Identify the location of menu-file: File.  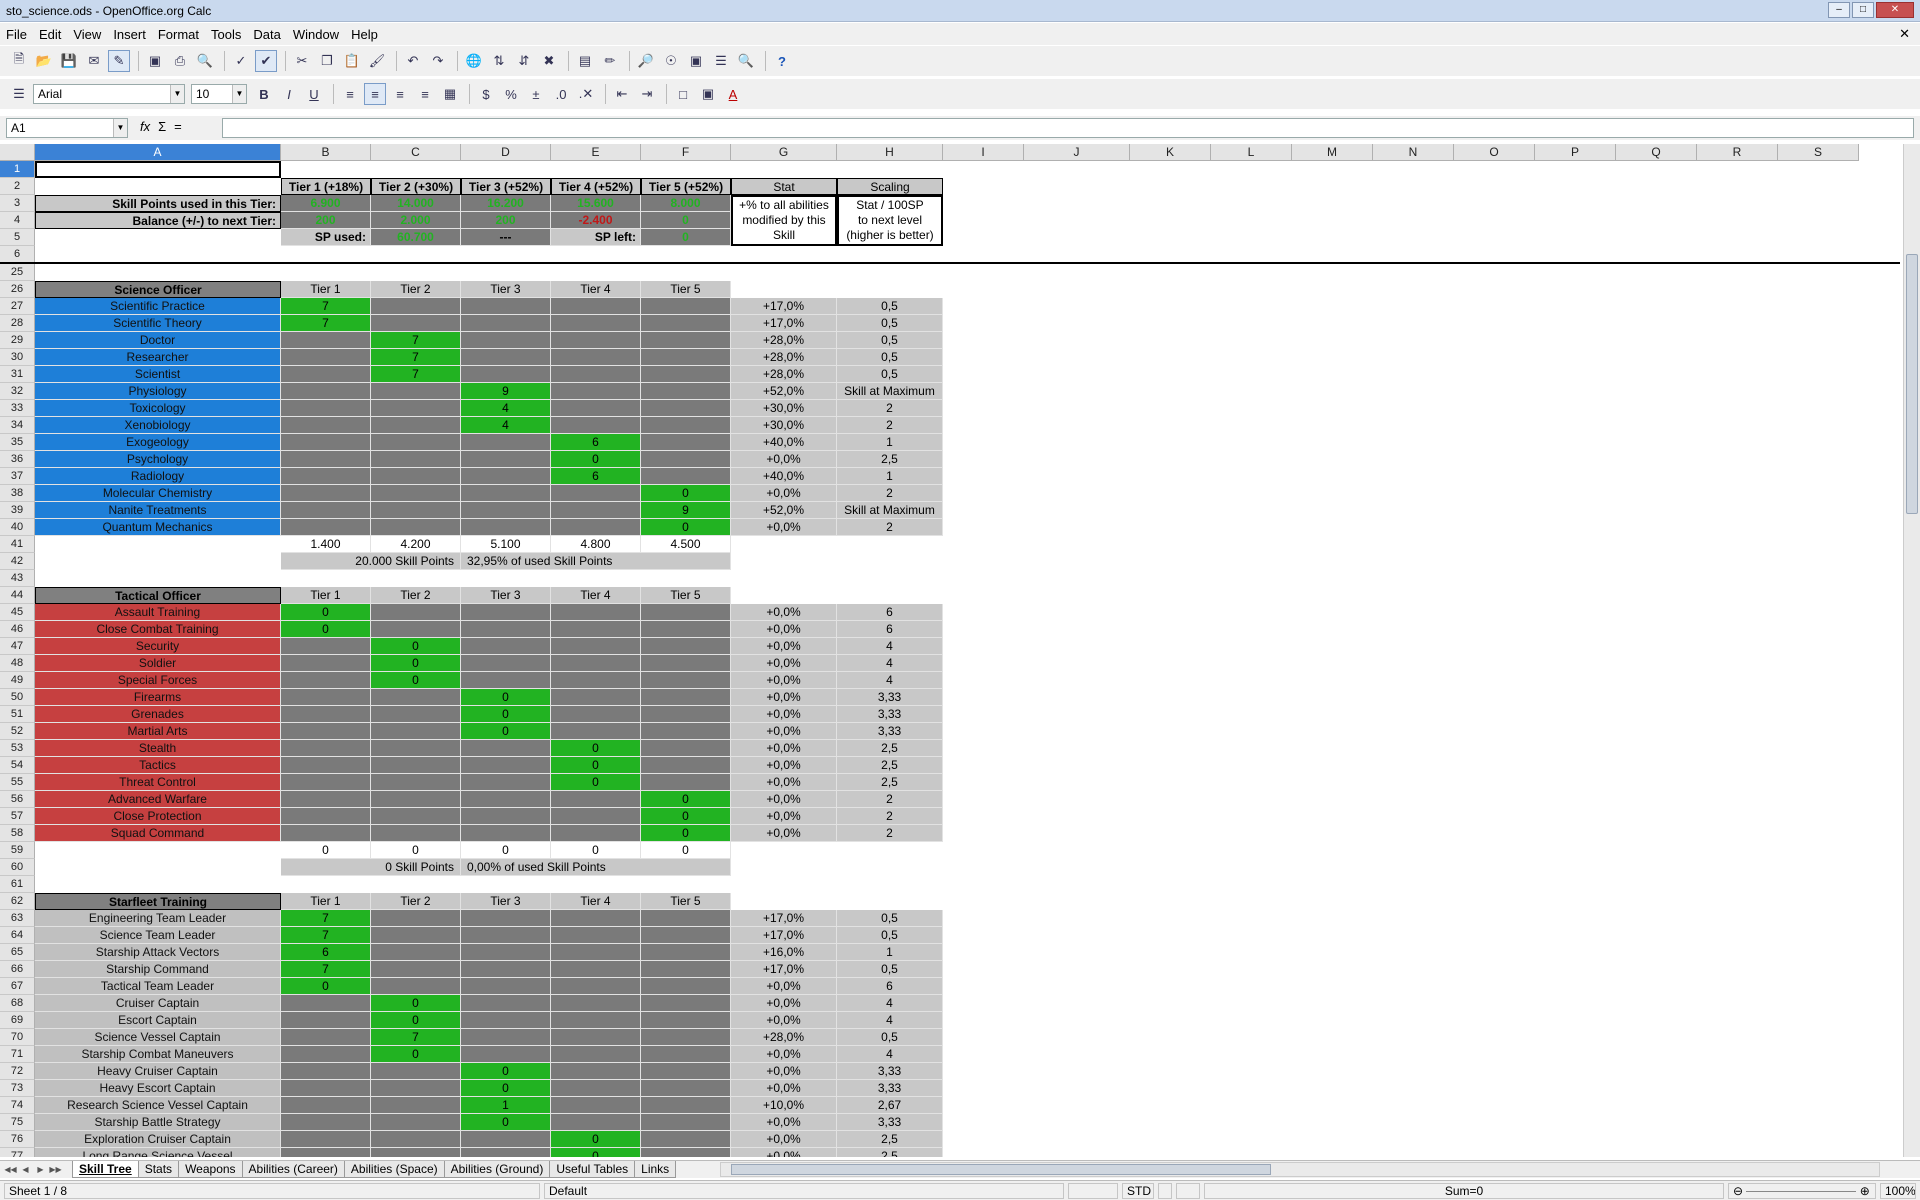
(16, 34).